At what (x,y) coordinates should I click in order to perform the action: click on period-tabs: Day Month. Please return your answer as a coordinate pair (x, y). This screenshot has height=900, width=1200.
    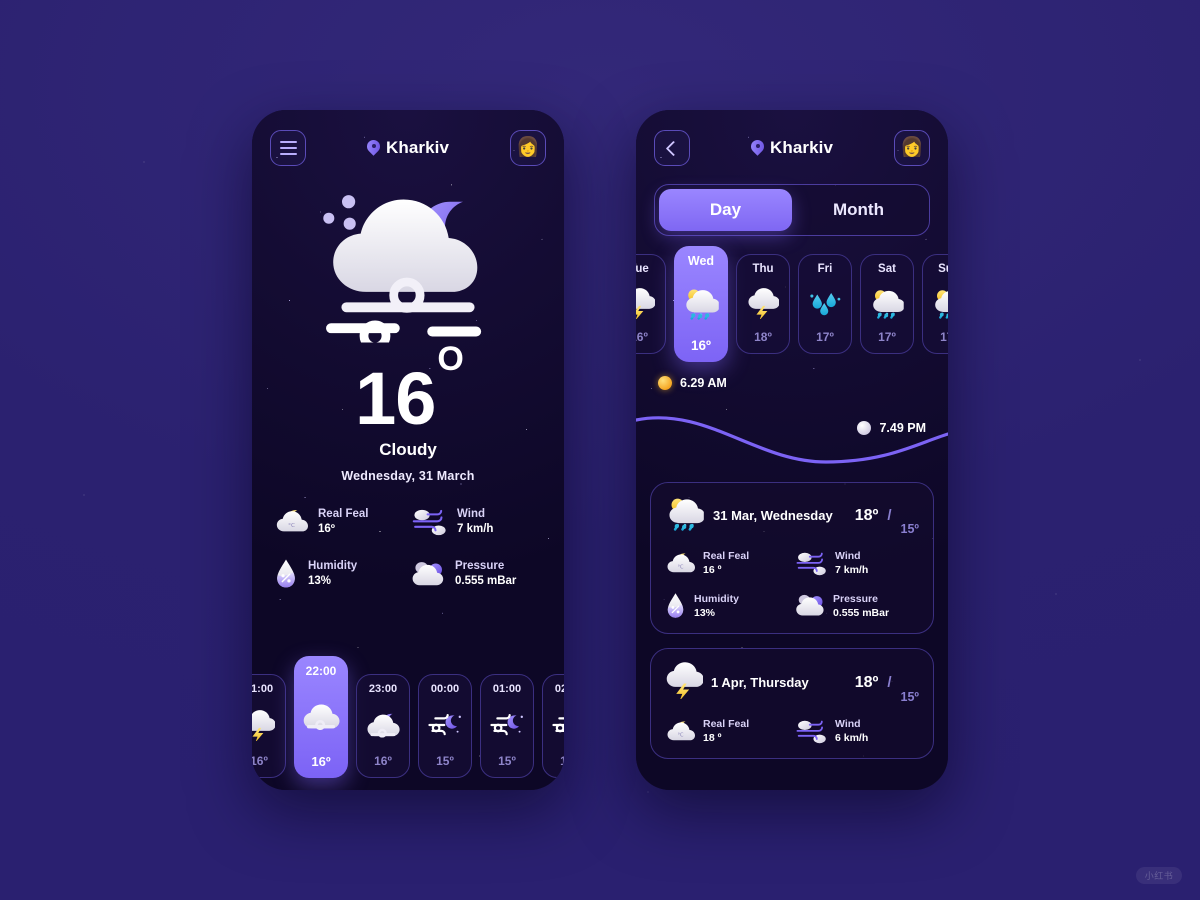
    Looking at the image, I should click on (792, 210).